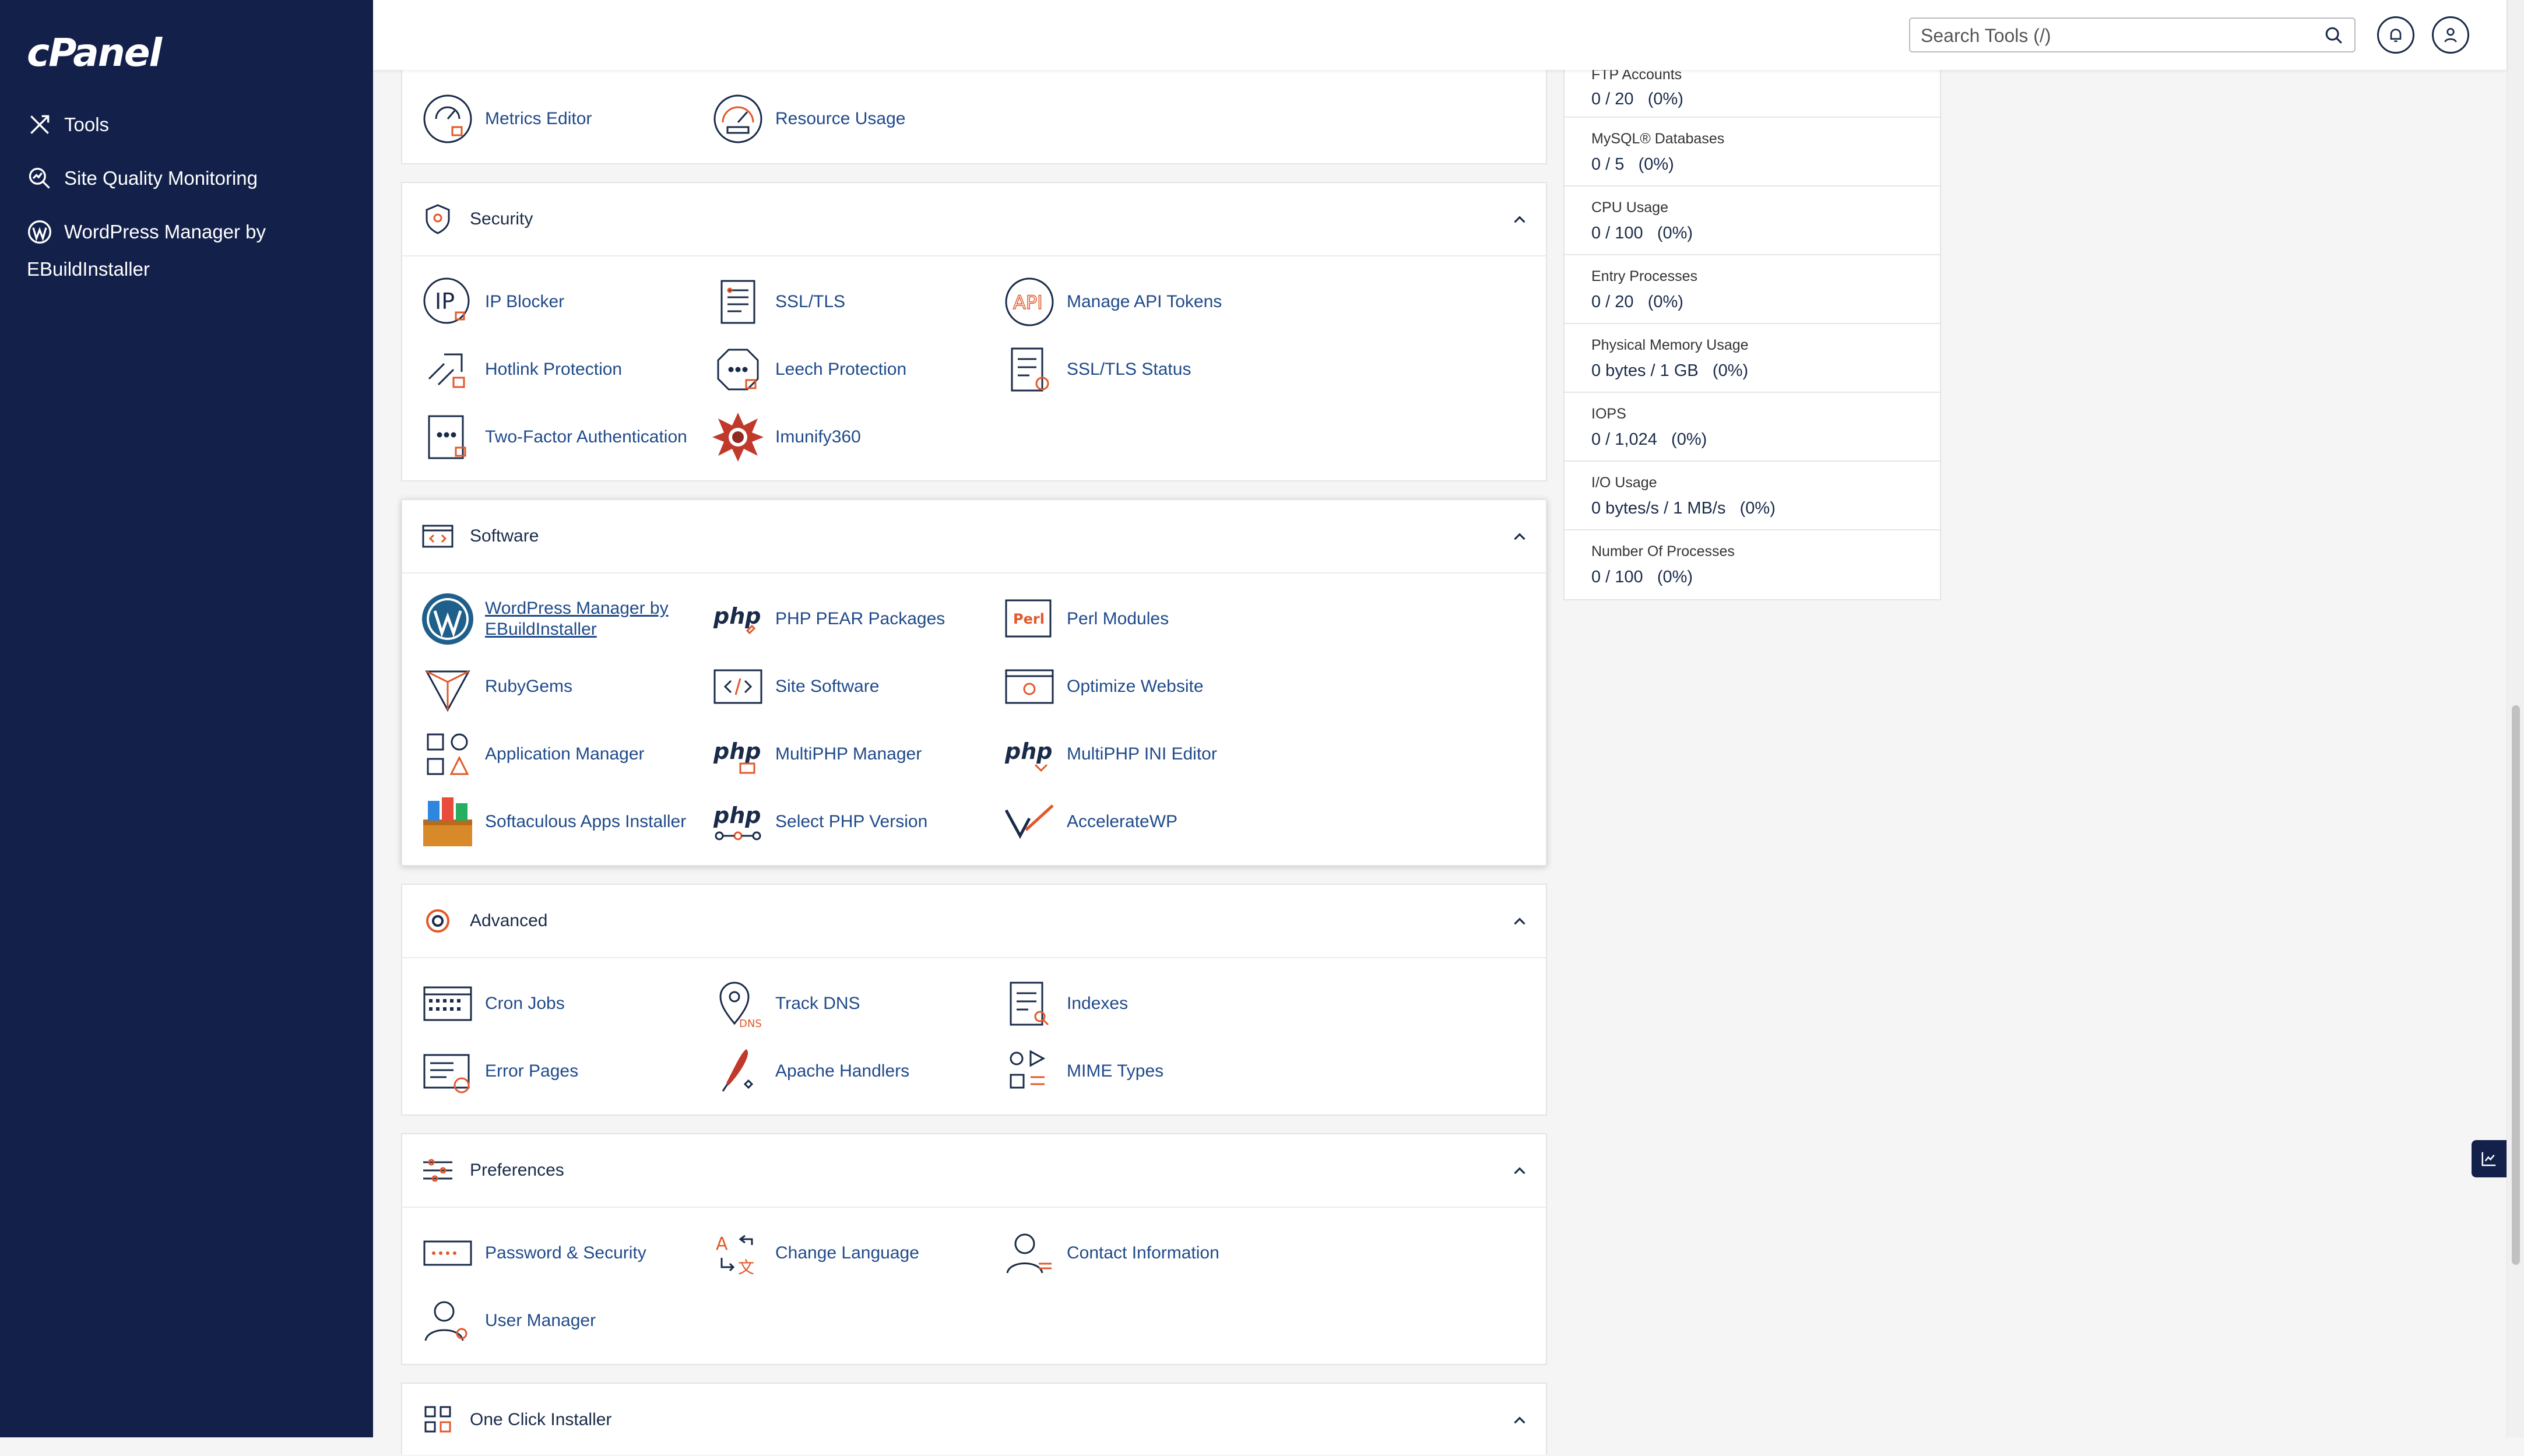  I want to click on search-input, so click(2113, 35).